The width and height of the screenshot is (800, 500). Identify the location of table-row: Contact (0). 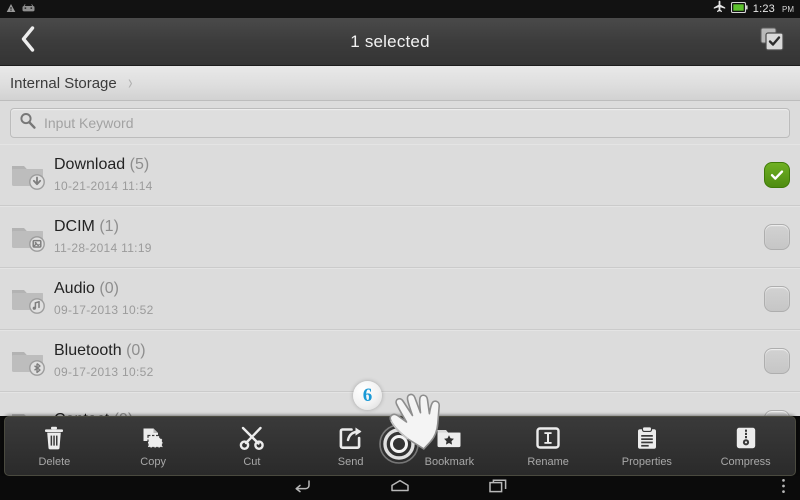
(400, 404).